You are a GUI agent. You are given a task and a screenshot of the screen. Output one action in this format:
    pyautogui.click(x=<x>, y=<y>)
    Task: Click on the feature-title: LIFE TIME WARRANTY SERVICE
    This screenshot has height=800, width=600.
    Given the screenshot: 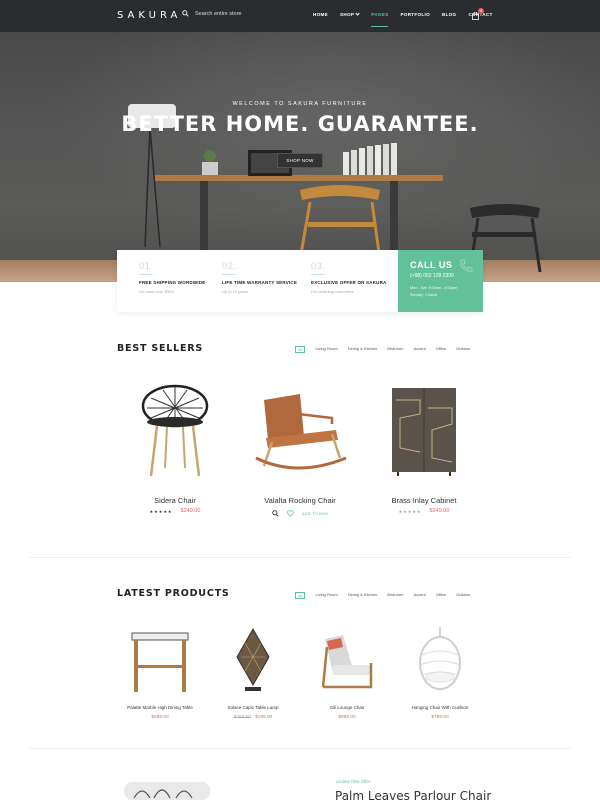 What is the action you would take?
    pyautogui.click(x=260, y=282)
    